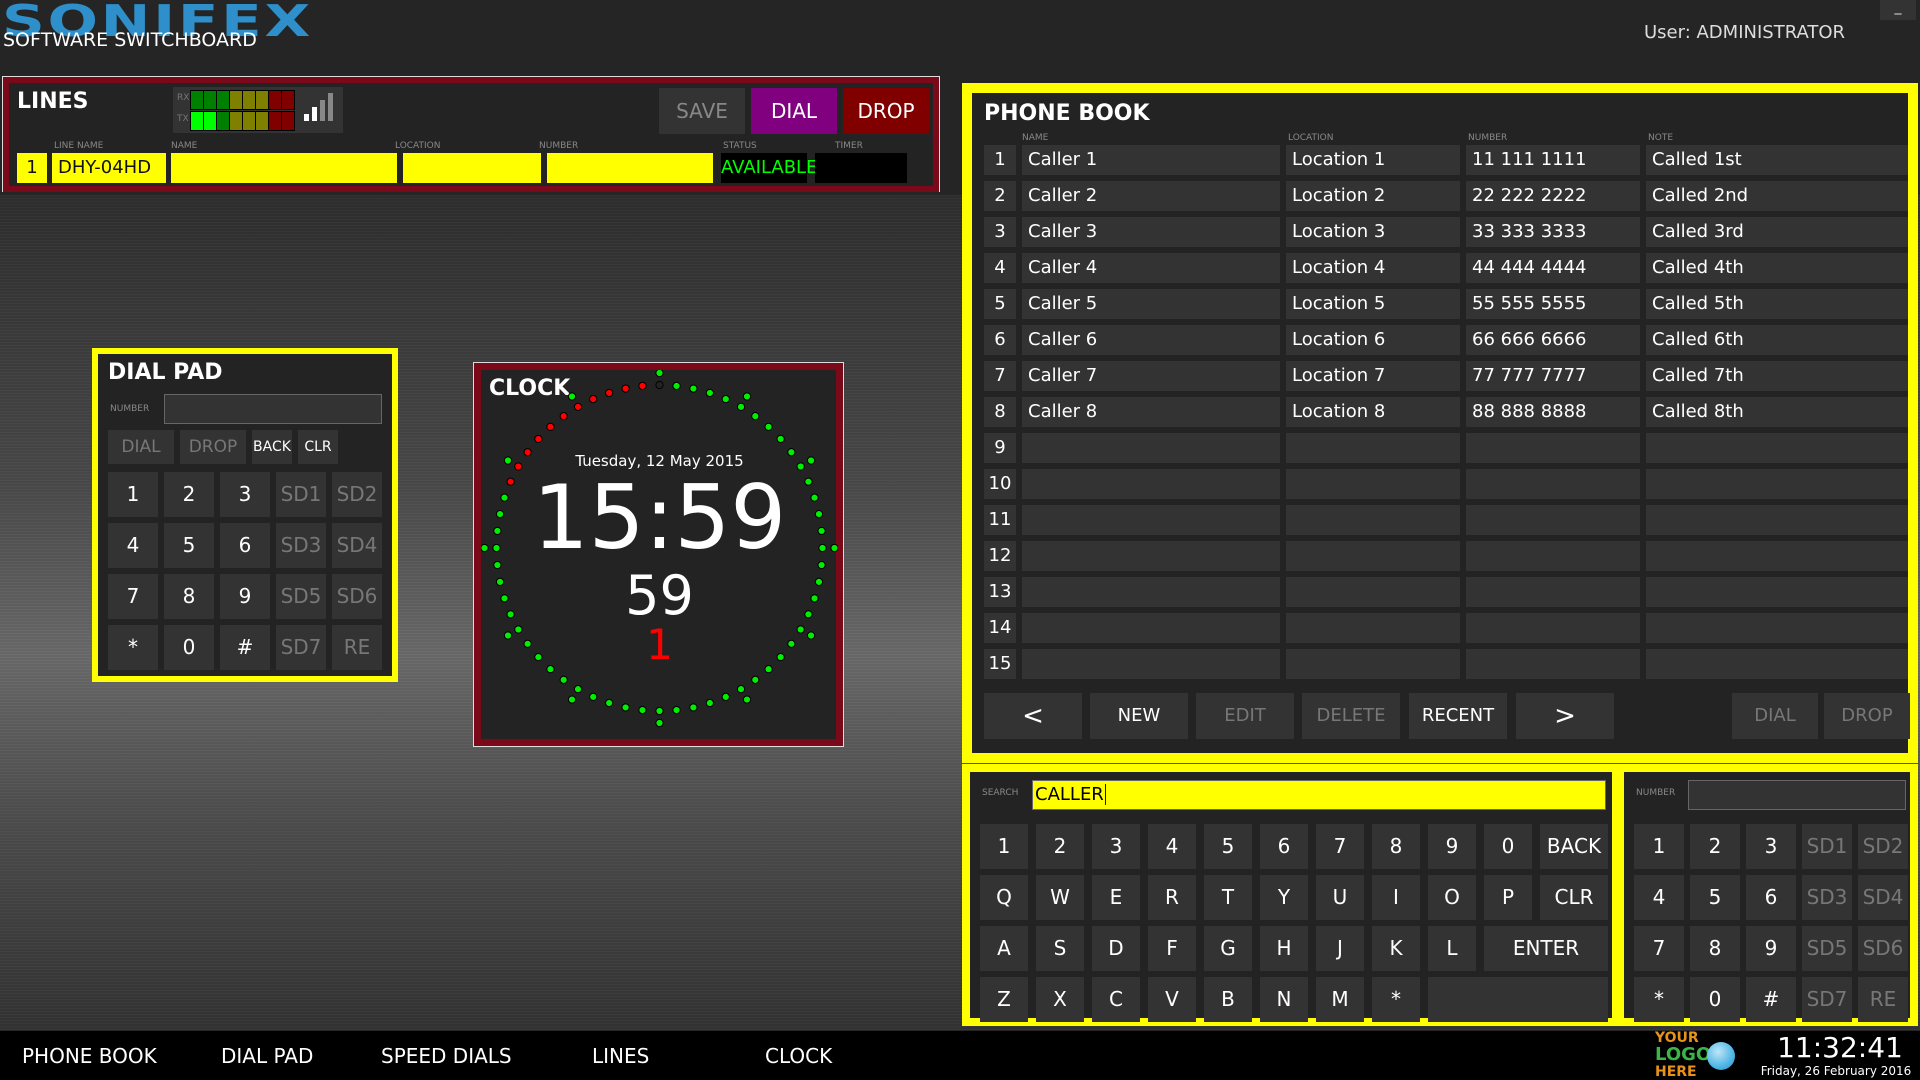 The height and width of the screenshot is (1080, 1920). Describe the element at coordinates (1228, 897) in the screenshot. I see `keyboard-key-t: T` at that location.